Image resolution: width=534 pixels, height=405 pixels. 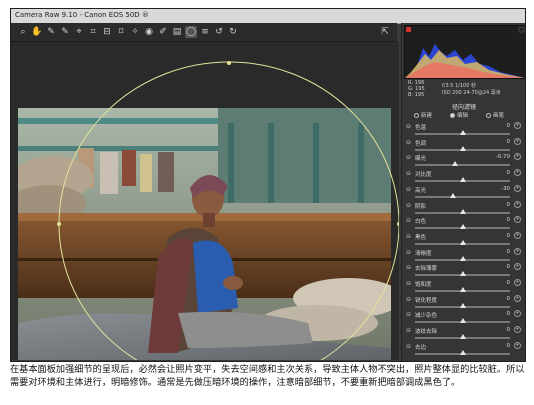 What do you see at coordinates (107, 32) in the screenshot?
I see `straighten-tool-icon: ⊟` at bounding box center [107, 32].